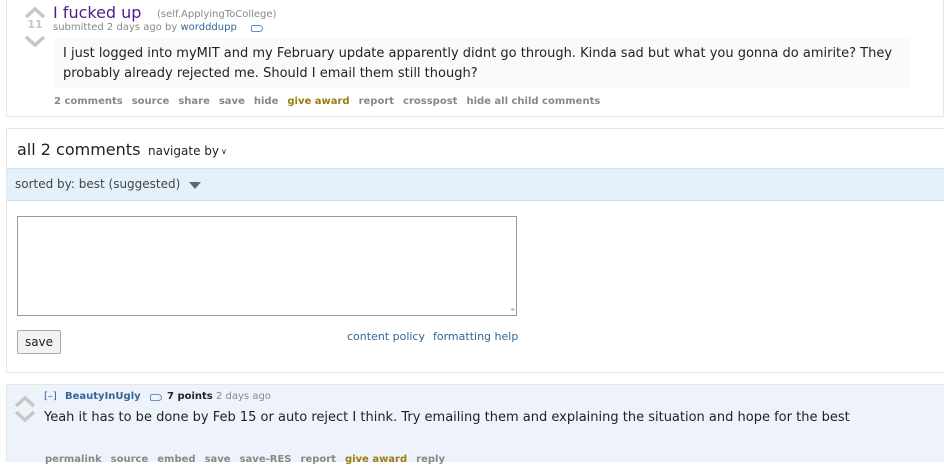  What do you see at coordinates (243, 396) in the screenshot?
I see `comment-time: 2 days ago` at bounding box center [243, 396].